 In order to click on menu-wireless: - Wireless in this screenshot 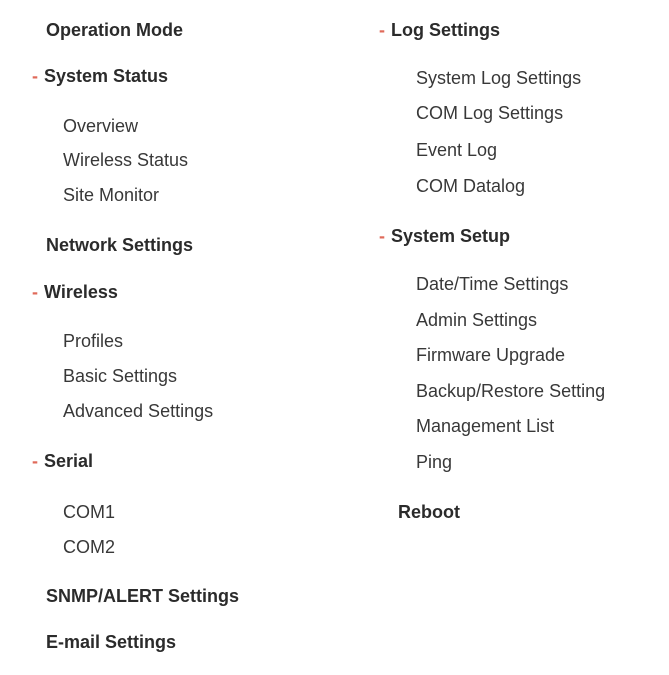, I will do `click(75, 292)`.